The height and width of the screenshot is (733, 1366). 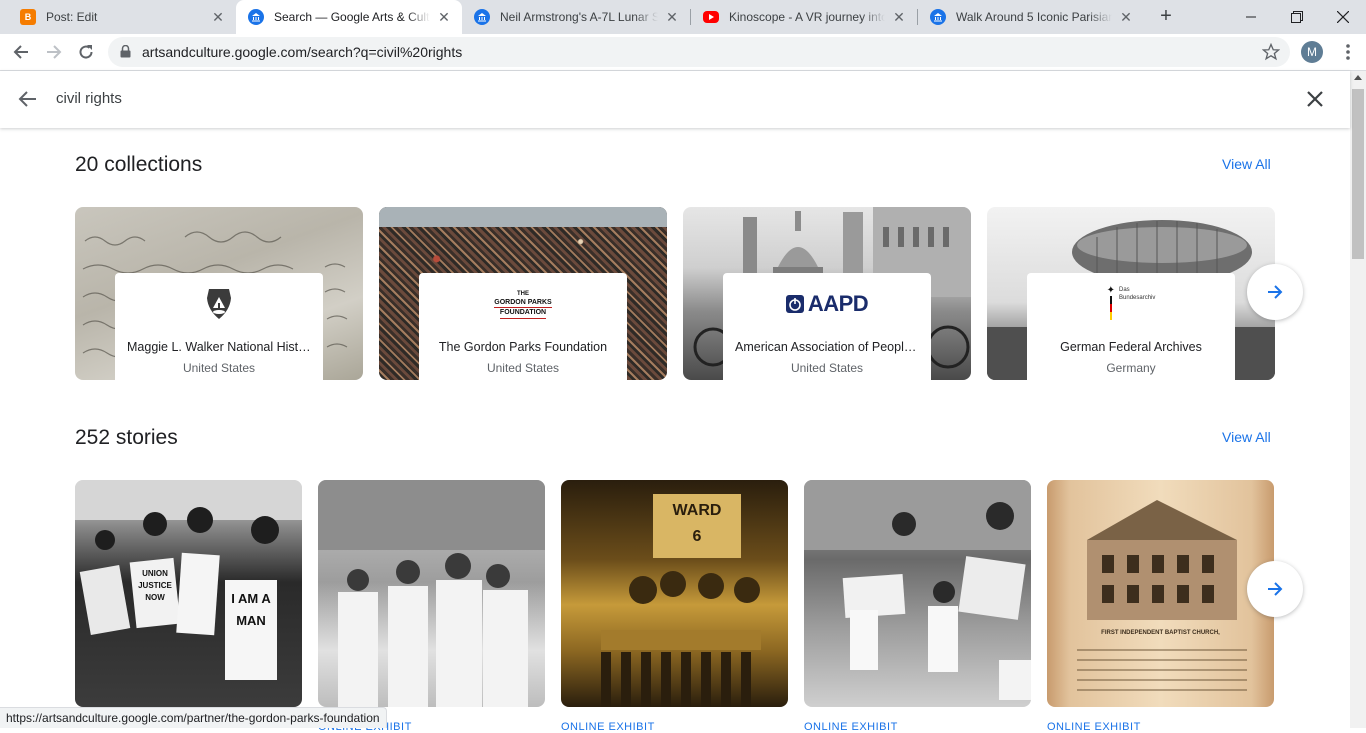 I want to click on collections-next-button, so click(x=1275, y=292).